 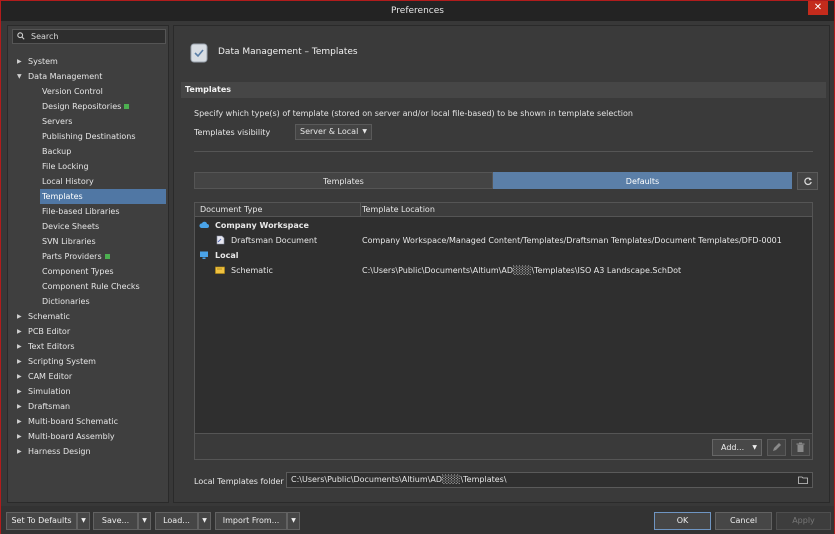 I want to click on sidebar-item: Backup, so click(x=88, y=151).